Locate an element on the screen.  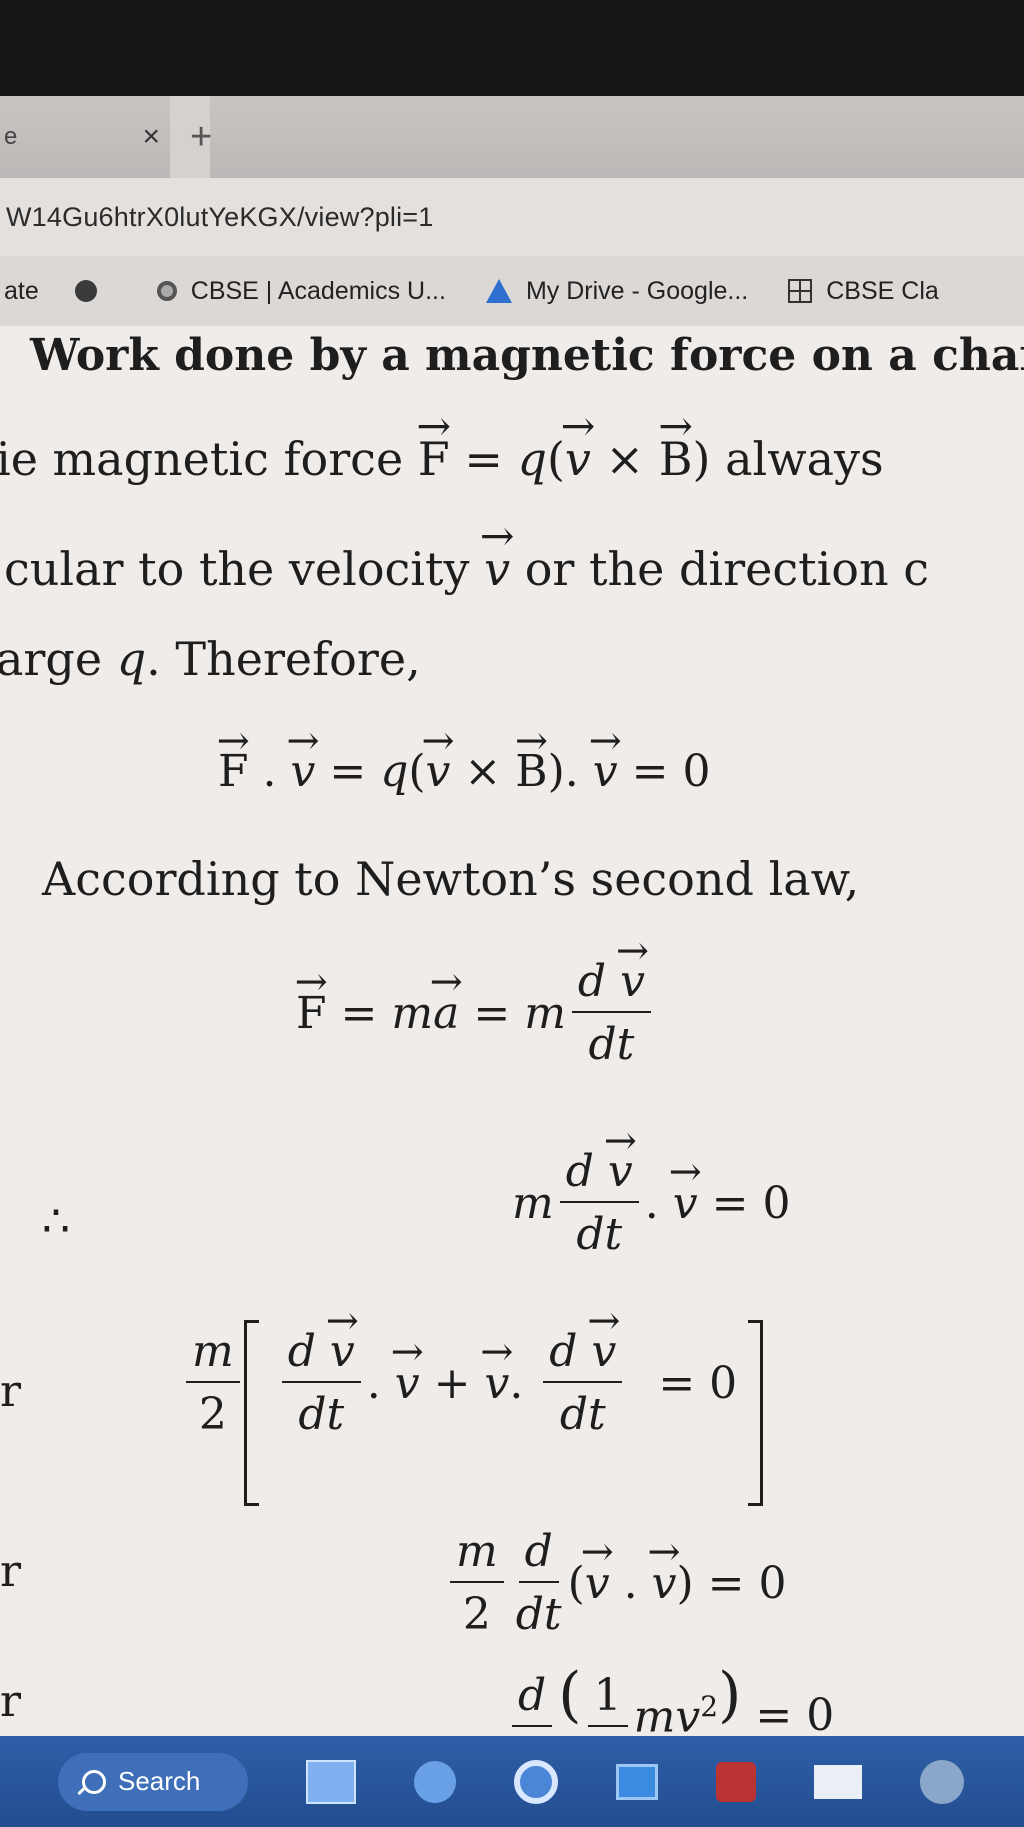
google-drive-icon is located at coordinates (498, 291).